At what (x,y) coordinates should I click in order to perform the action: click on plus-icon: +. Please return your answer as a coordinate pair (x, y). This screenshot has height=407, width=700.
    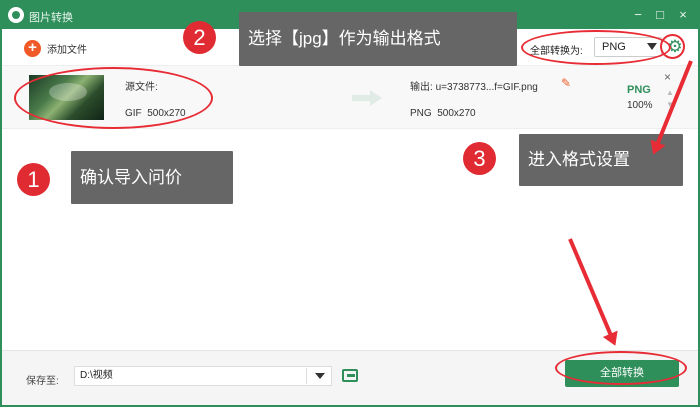
    Looking at the image, I should click on (32, 48).